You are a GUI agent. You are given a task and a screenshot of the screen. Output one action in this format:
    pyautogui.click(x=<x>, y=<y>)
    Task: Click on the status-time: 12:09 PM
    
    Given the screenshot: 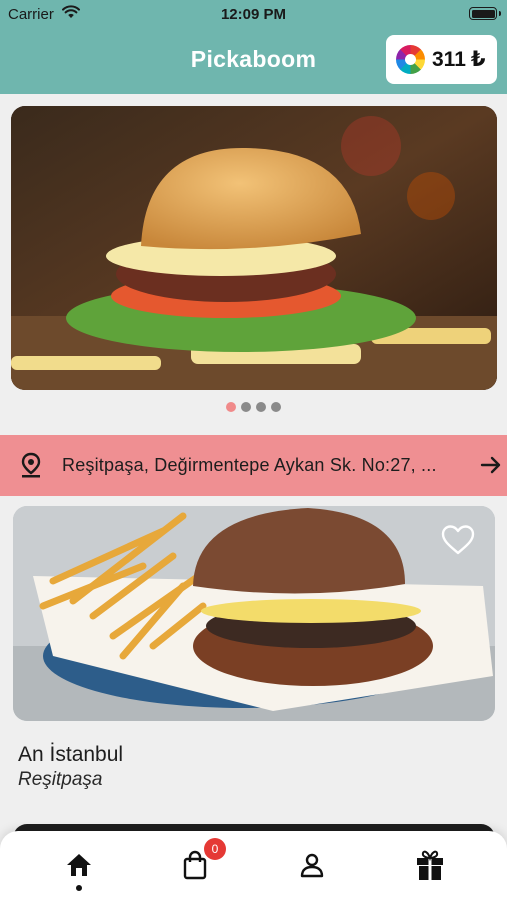 What is the action you would take?
    pyautogui.click(x=253, y=14)
    